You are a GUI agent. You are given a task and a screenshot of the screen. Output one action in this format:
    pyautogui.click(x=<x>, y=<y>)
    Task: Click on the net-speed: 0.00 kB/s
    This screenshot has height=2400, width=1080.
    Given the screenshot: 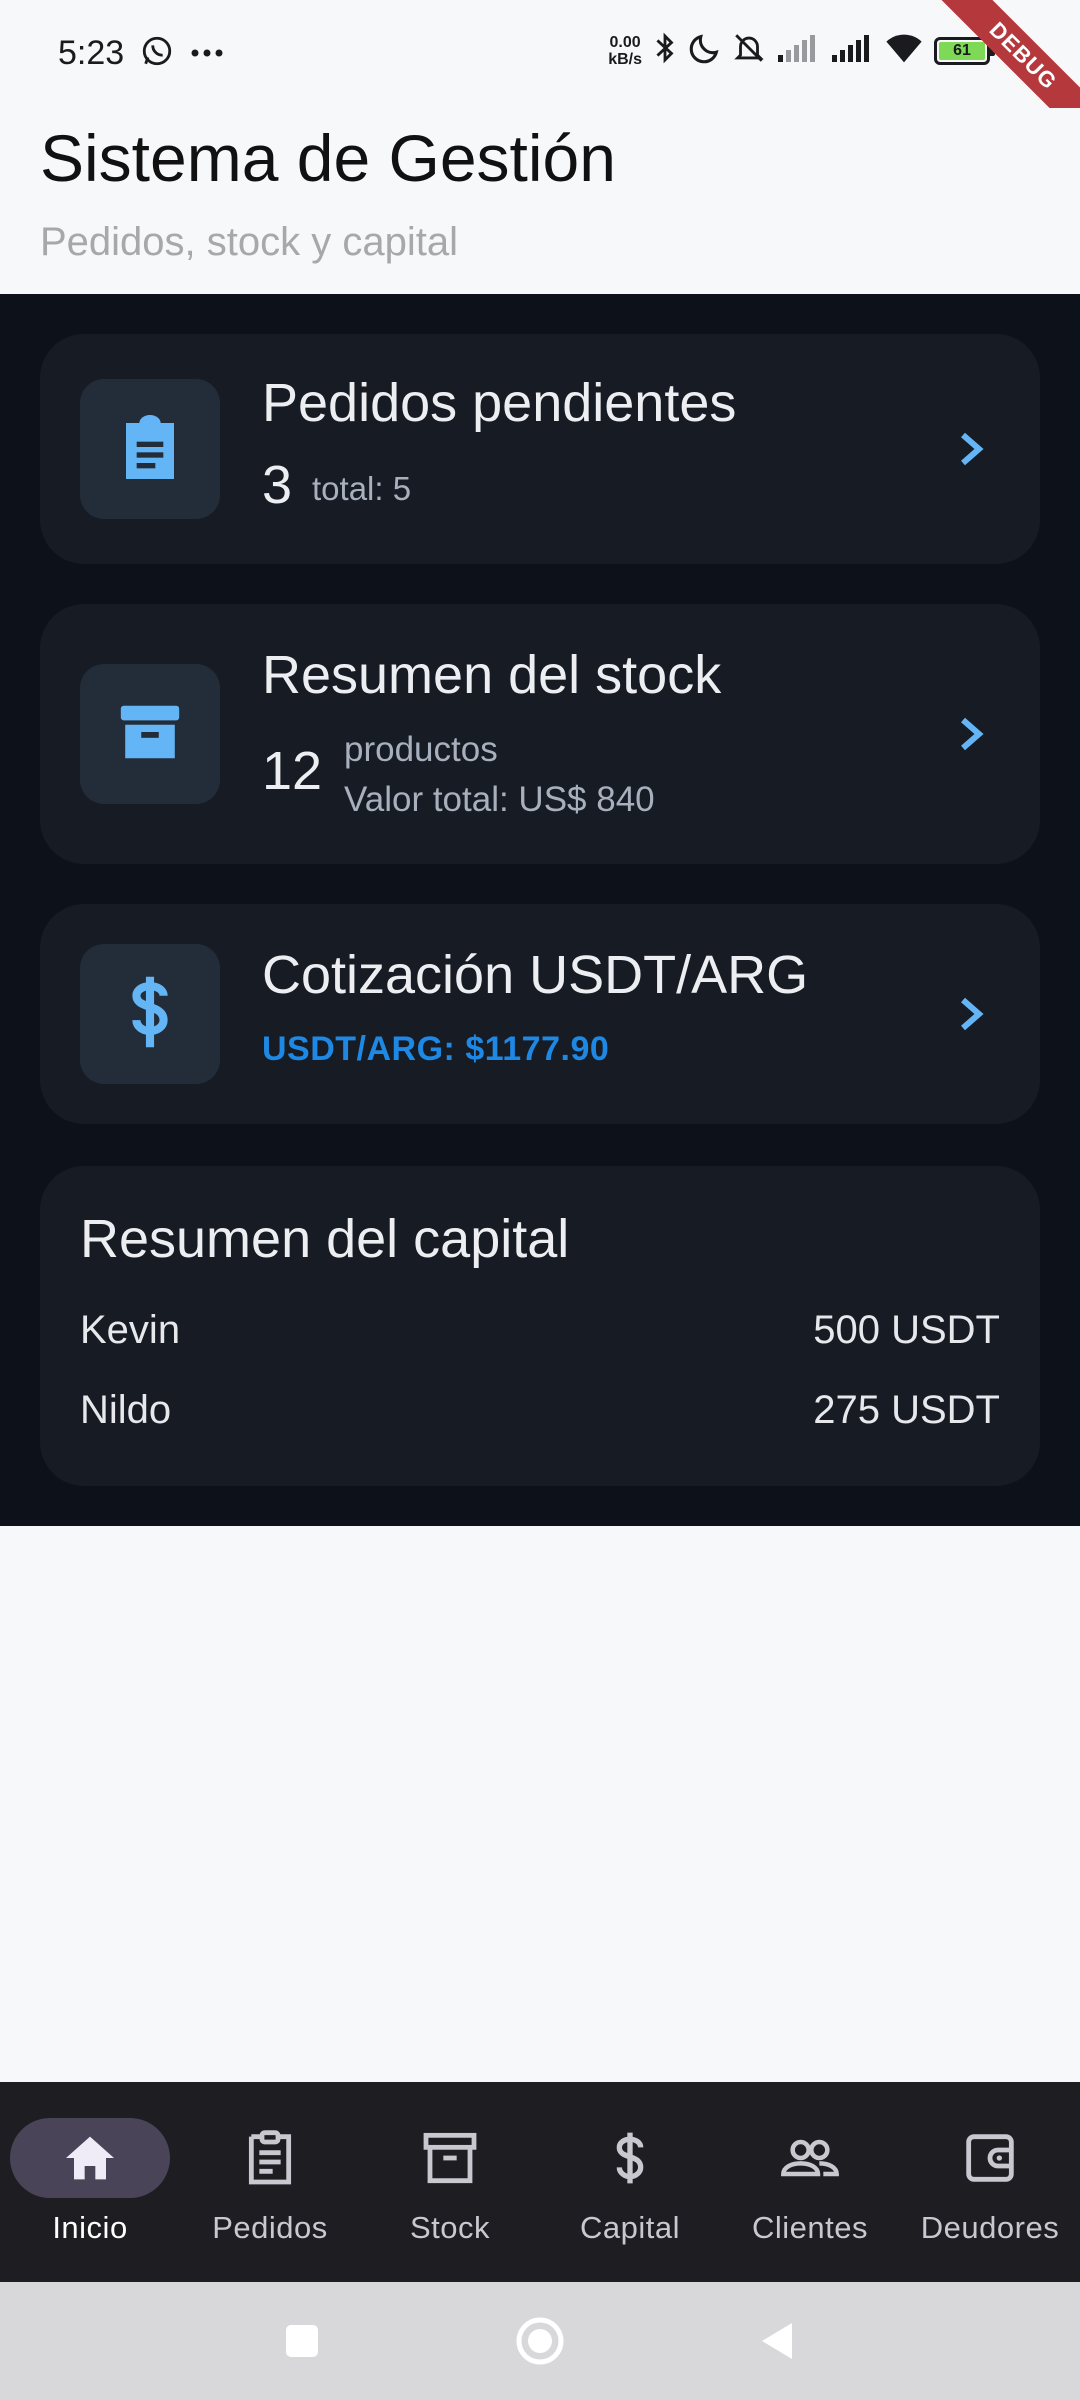 What is the action you would take?
    pyautogui.click(x=625, y=51)
    